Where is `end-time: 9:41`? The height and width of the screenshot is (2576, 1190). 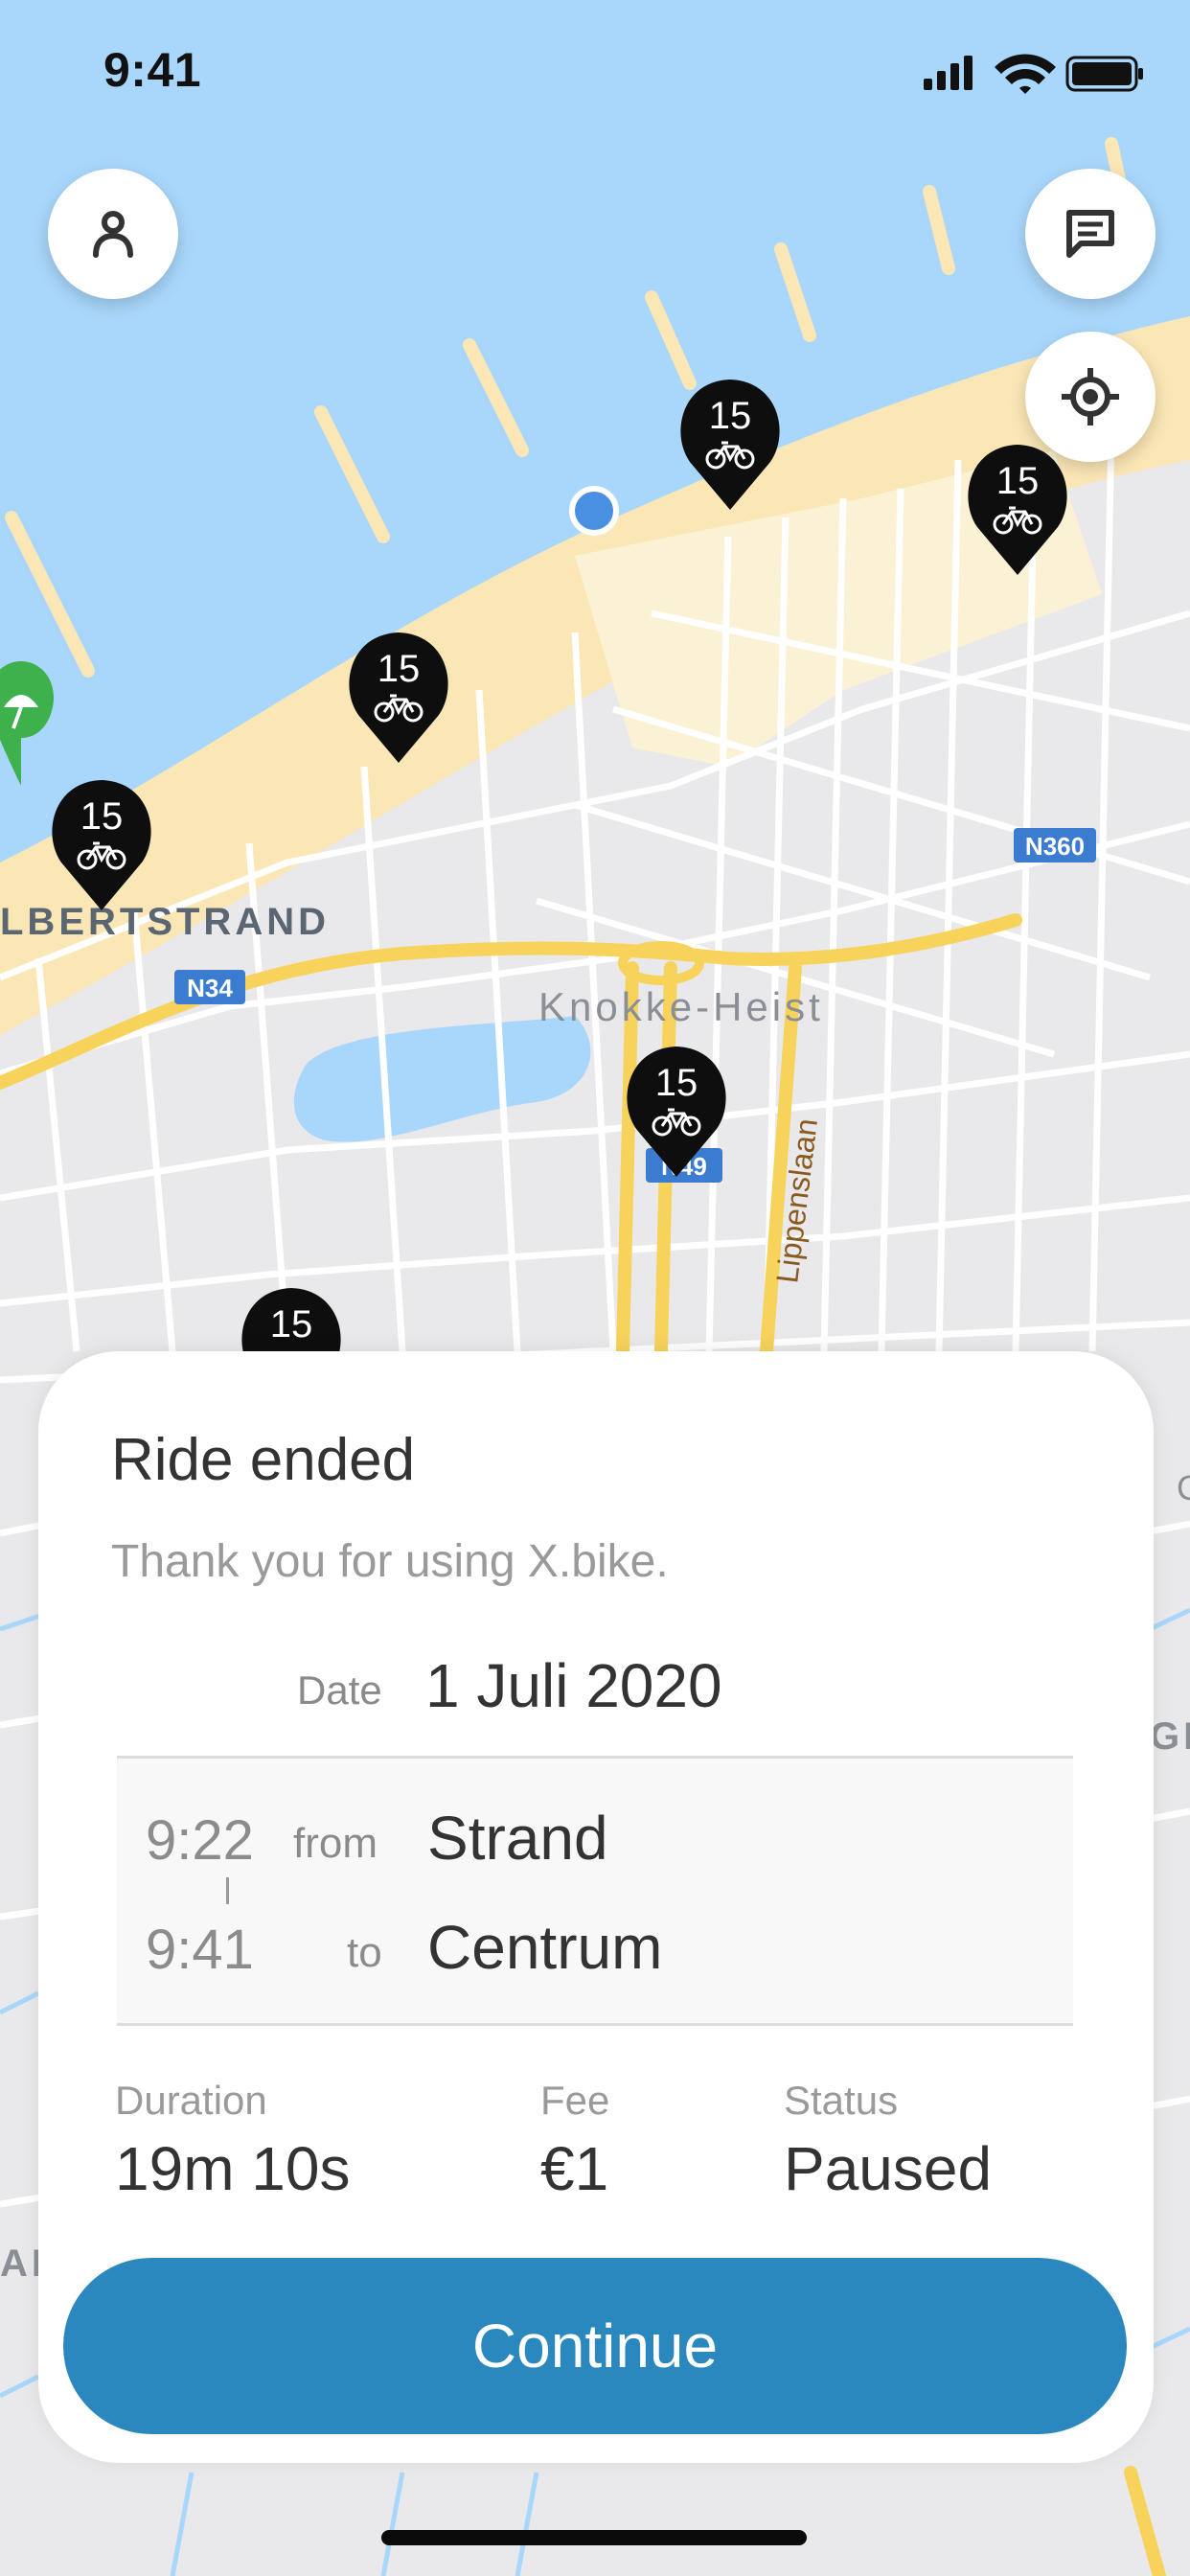
end-time: 9:41 is located at coordinates (200, 1950).